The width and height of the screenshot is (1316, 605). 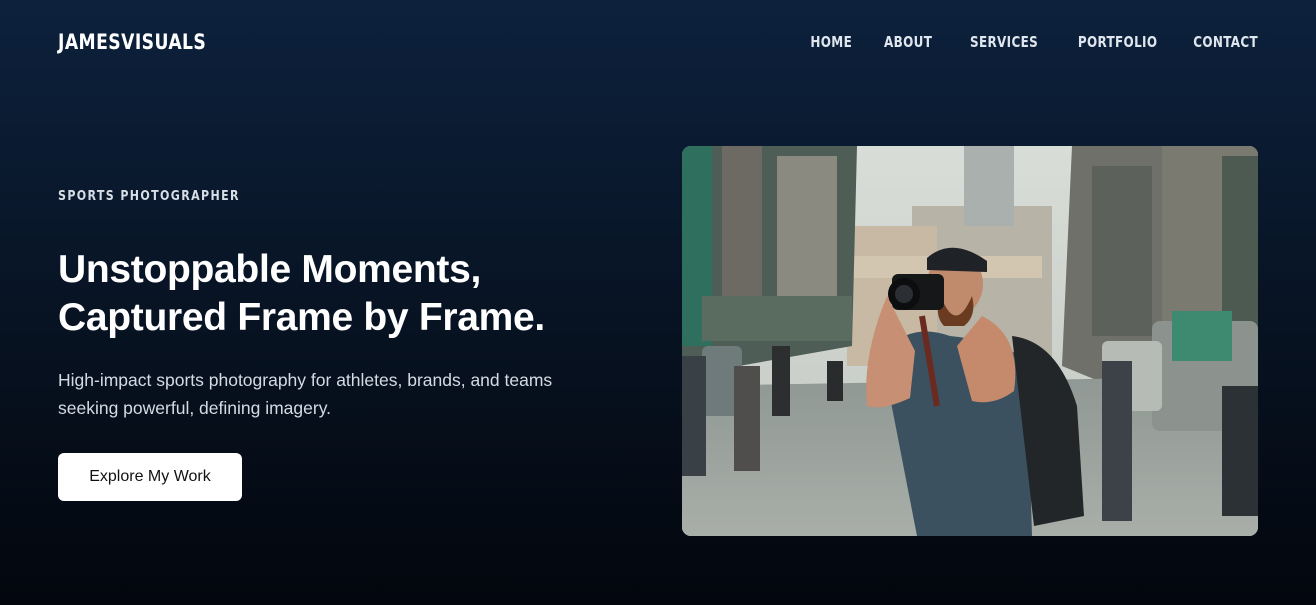 I want to click on nav-item-services: SERVICES, so click(x=1004, y=42).